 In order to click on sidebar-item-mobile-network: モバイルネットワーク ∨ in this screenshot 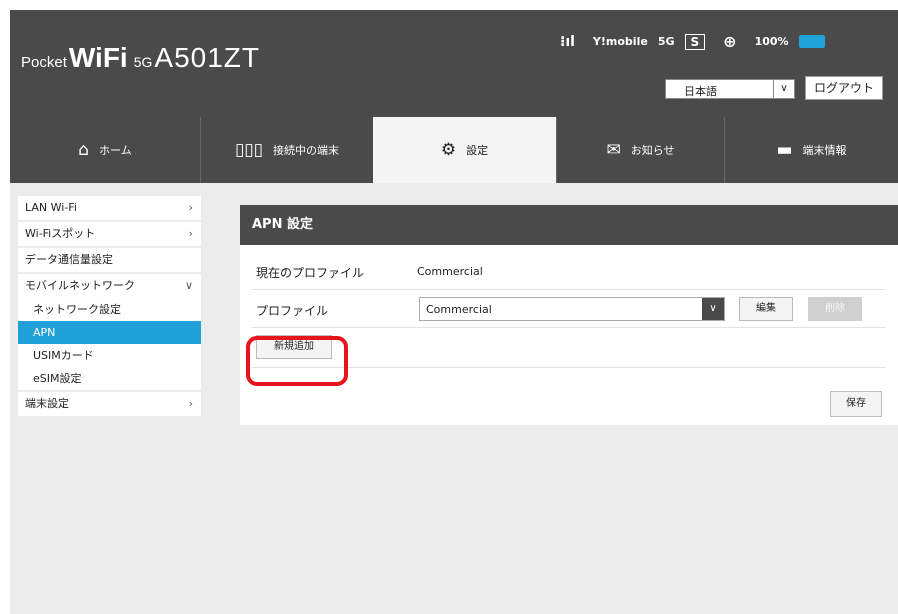, I will do `click(109, 286)`.